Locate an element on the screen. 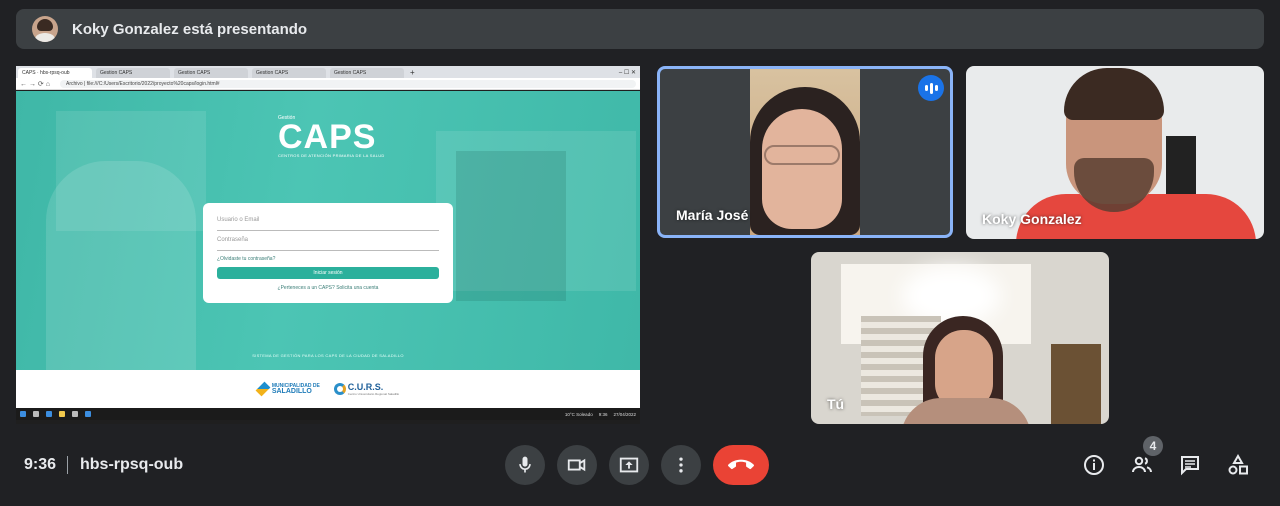 The image size is (1280, 506). info-icon is located at coordinates (1094, 465).